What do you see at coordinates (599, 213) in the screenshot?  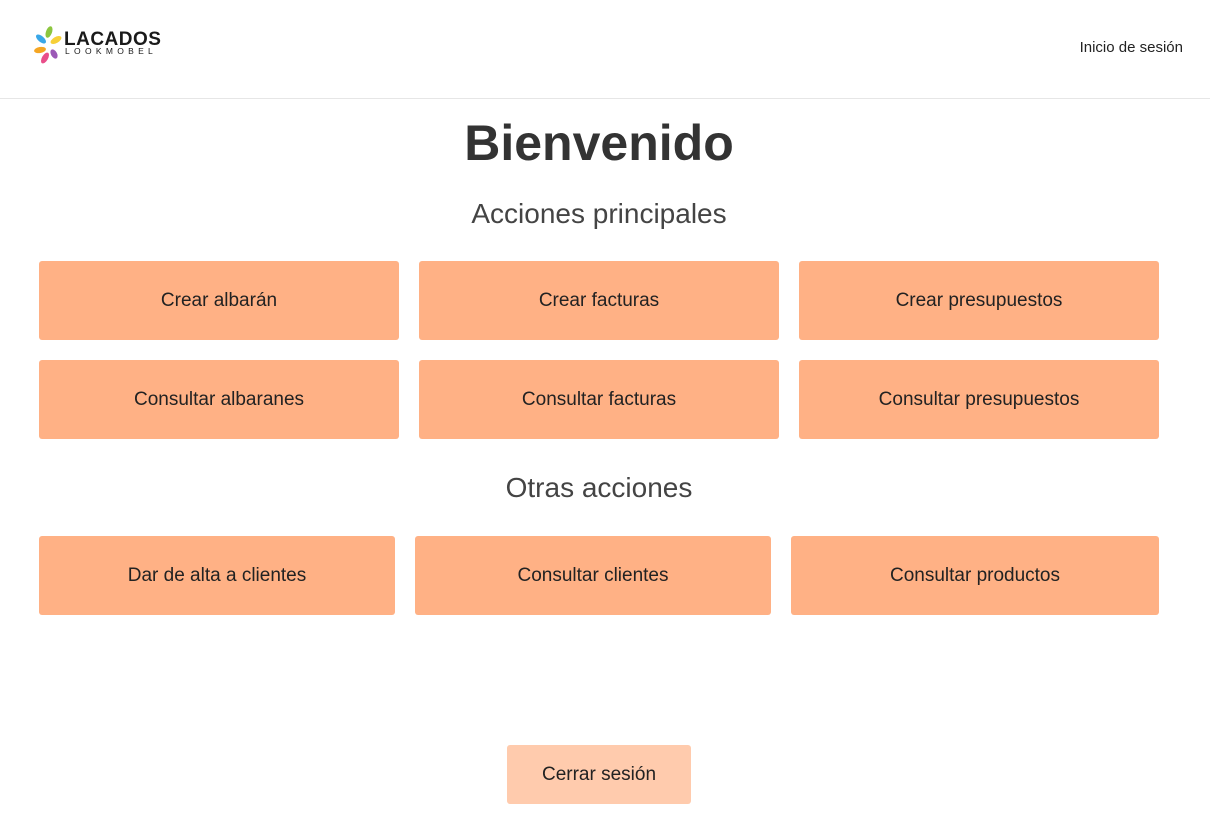 I see `main-actions-title: Acciones principales` at bounding box center [599, 213].